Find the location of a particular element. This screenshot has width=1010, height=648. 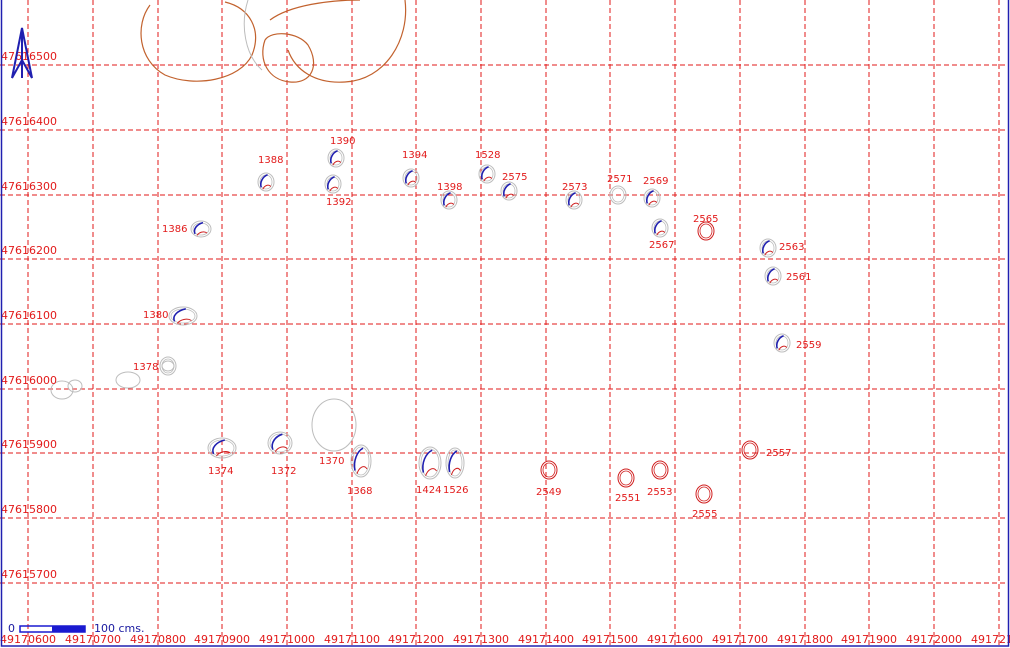

feature-label: 1368 is located at coordinates (359, 491).